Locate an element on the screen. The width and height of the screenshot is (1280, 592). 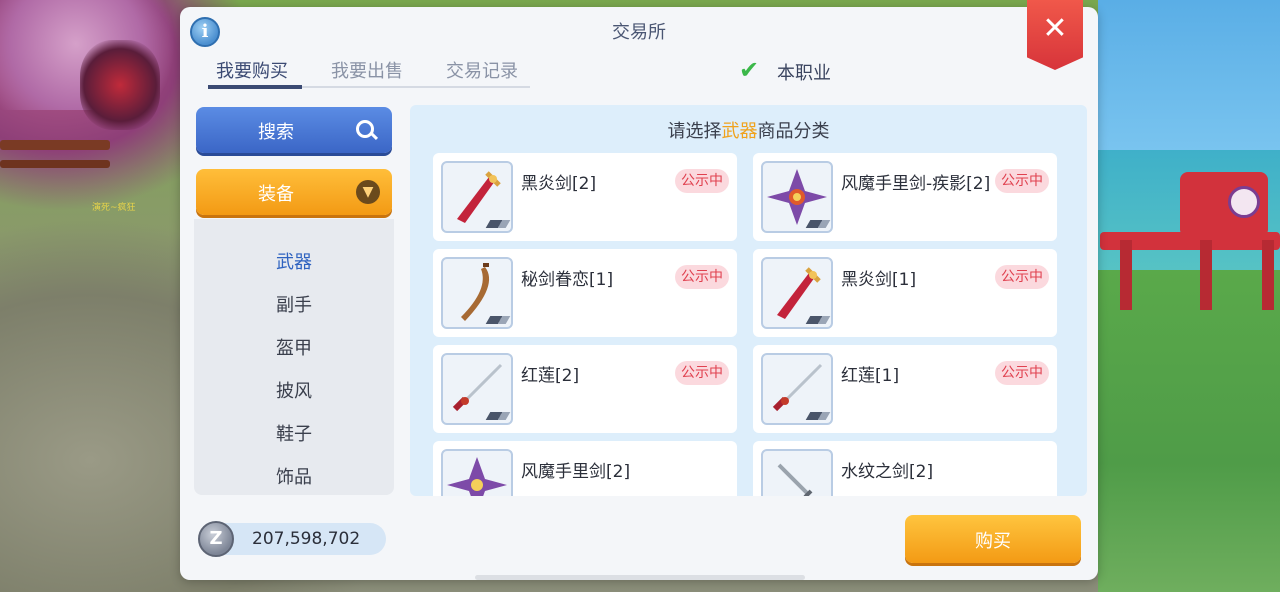
dialog-title: 交易所 is located at coordinates (639, 32).